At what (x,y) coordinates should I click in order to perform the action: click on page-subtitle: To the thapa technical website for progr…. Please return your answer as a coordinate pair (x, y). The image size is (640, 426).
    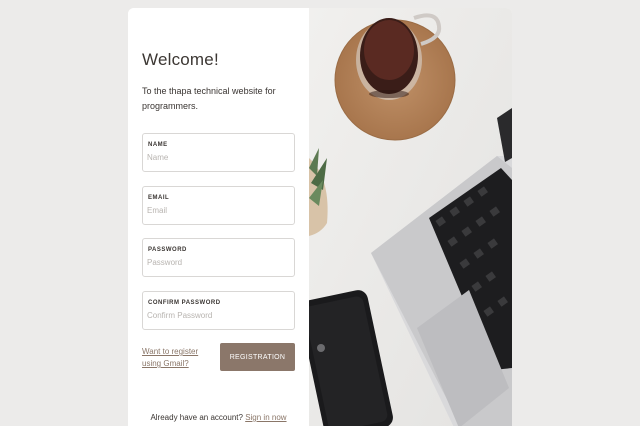
    Looking at the image, I should click on (209, 98).